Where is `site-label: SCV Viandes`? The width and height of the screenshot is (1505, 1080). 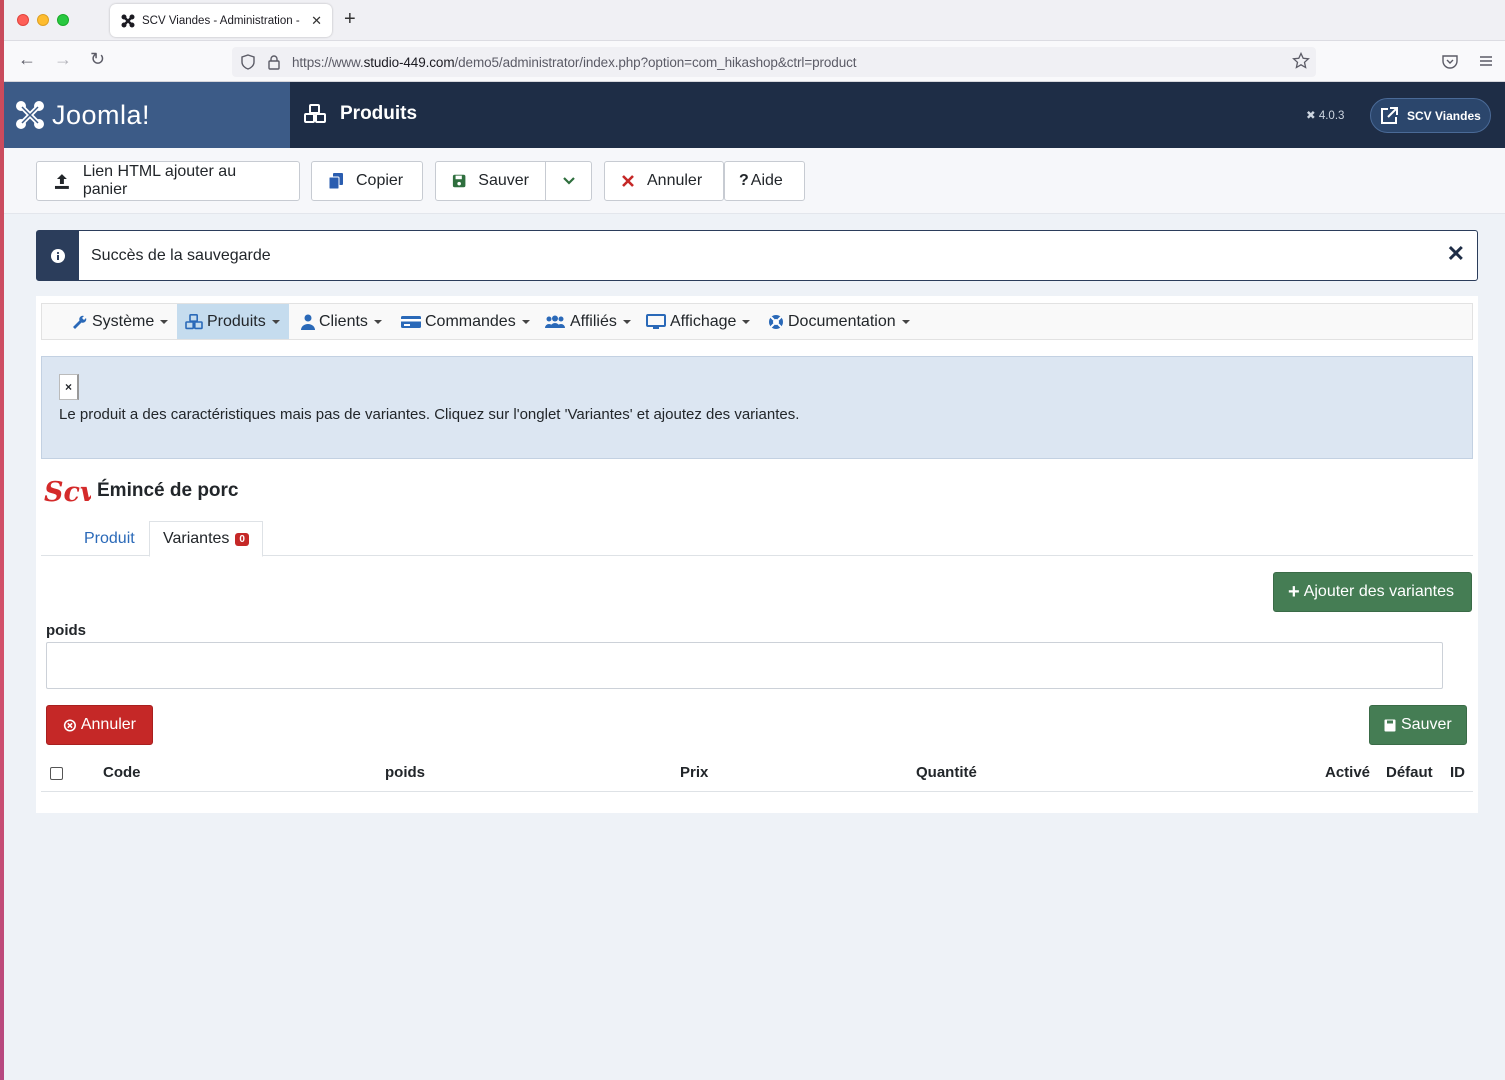 site-label: SCV Viandes is located at coordinates (1444, 115).